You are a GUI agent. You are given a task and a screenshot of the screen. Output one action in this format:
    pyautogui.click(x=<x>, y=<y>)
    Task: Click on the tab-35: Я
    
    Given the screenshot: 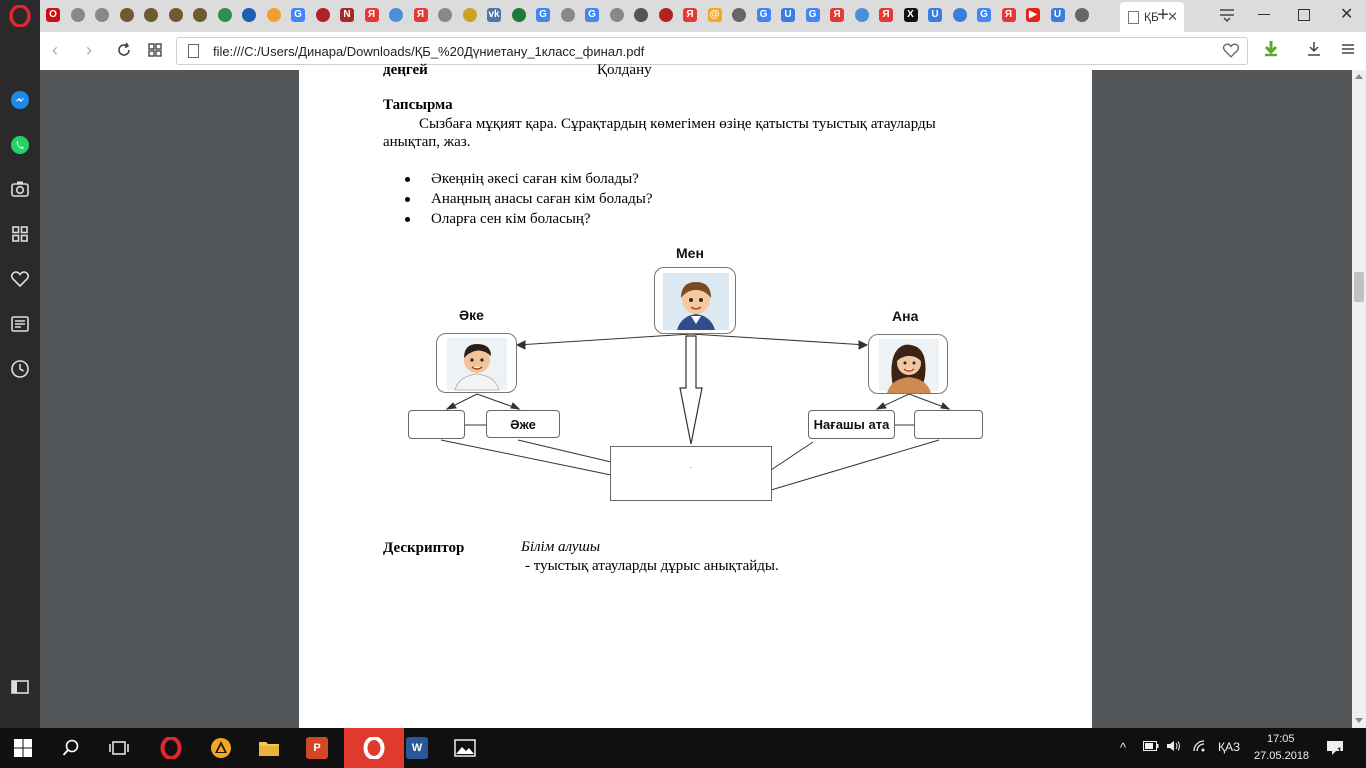 What is the action you would take?
    pyautogui.click(x=886, y=15)
    